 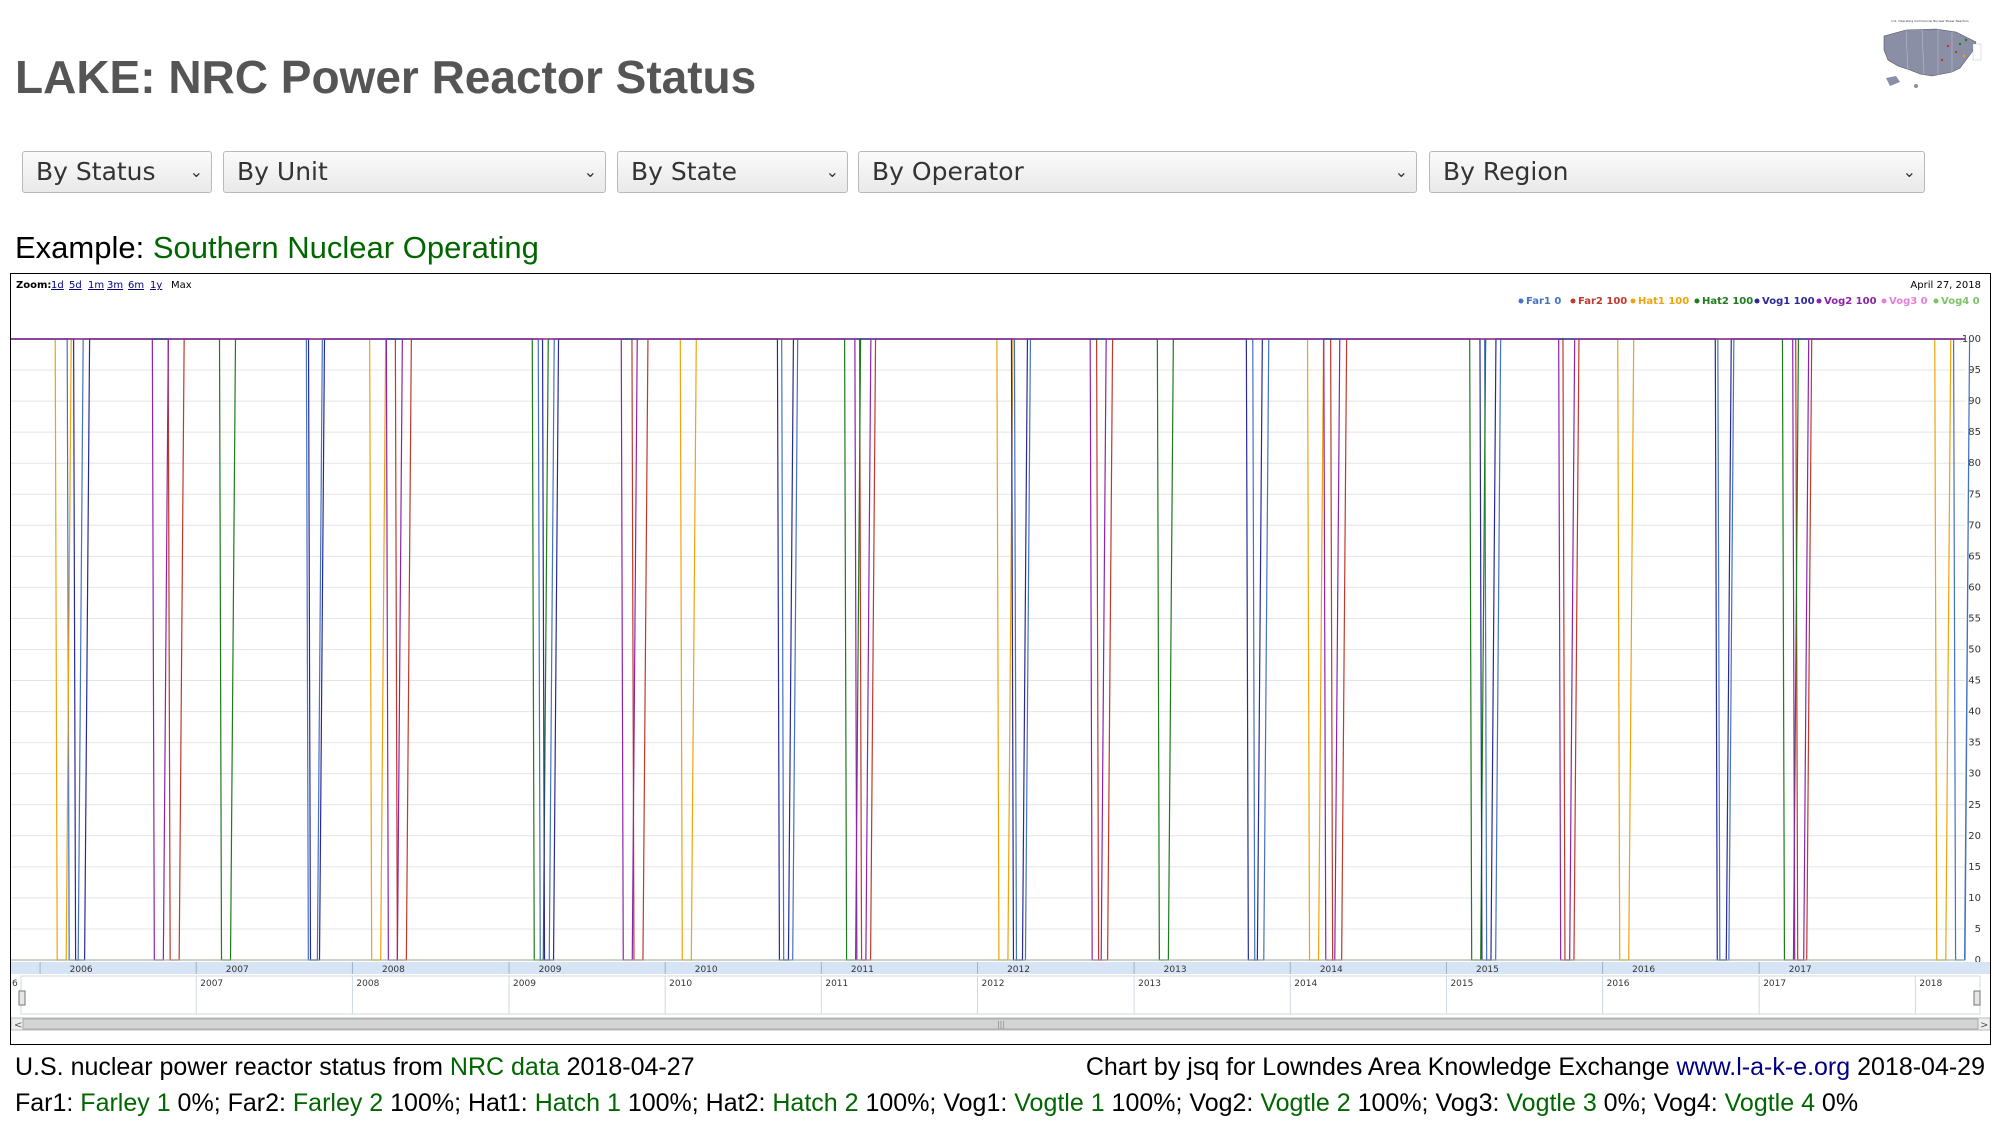 I want to click on y-tick-label: 50, so click(x=1974, y=650).